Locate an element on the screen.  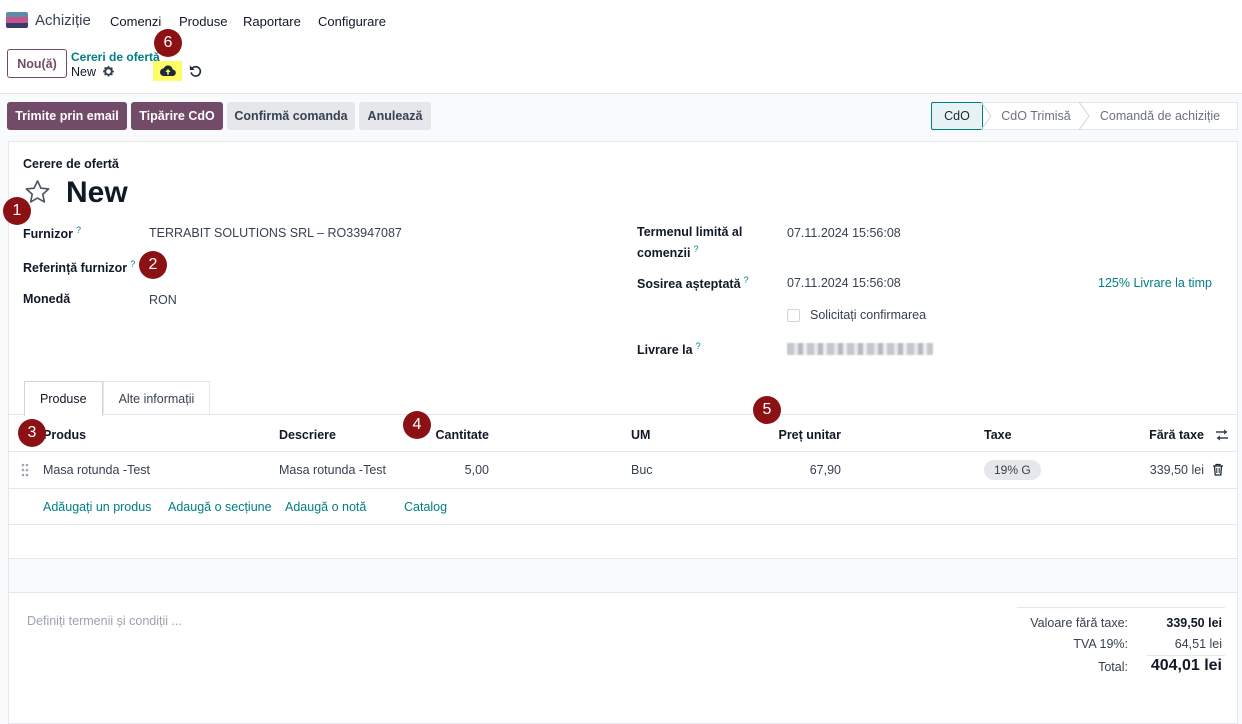
vat-value: 64,51 lei is located at coordinates (1198, 644).